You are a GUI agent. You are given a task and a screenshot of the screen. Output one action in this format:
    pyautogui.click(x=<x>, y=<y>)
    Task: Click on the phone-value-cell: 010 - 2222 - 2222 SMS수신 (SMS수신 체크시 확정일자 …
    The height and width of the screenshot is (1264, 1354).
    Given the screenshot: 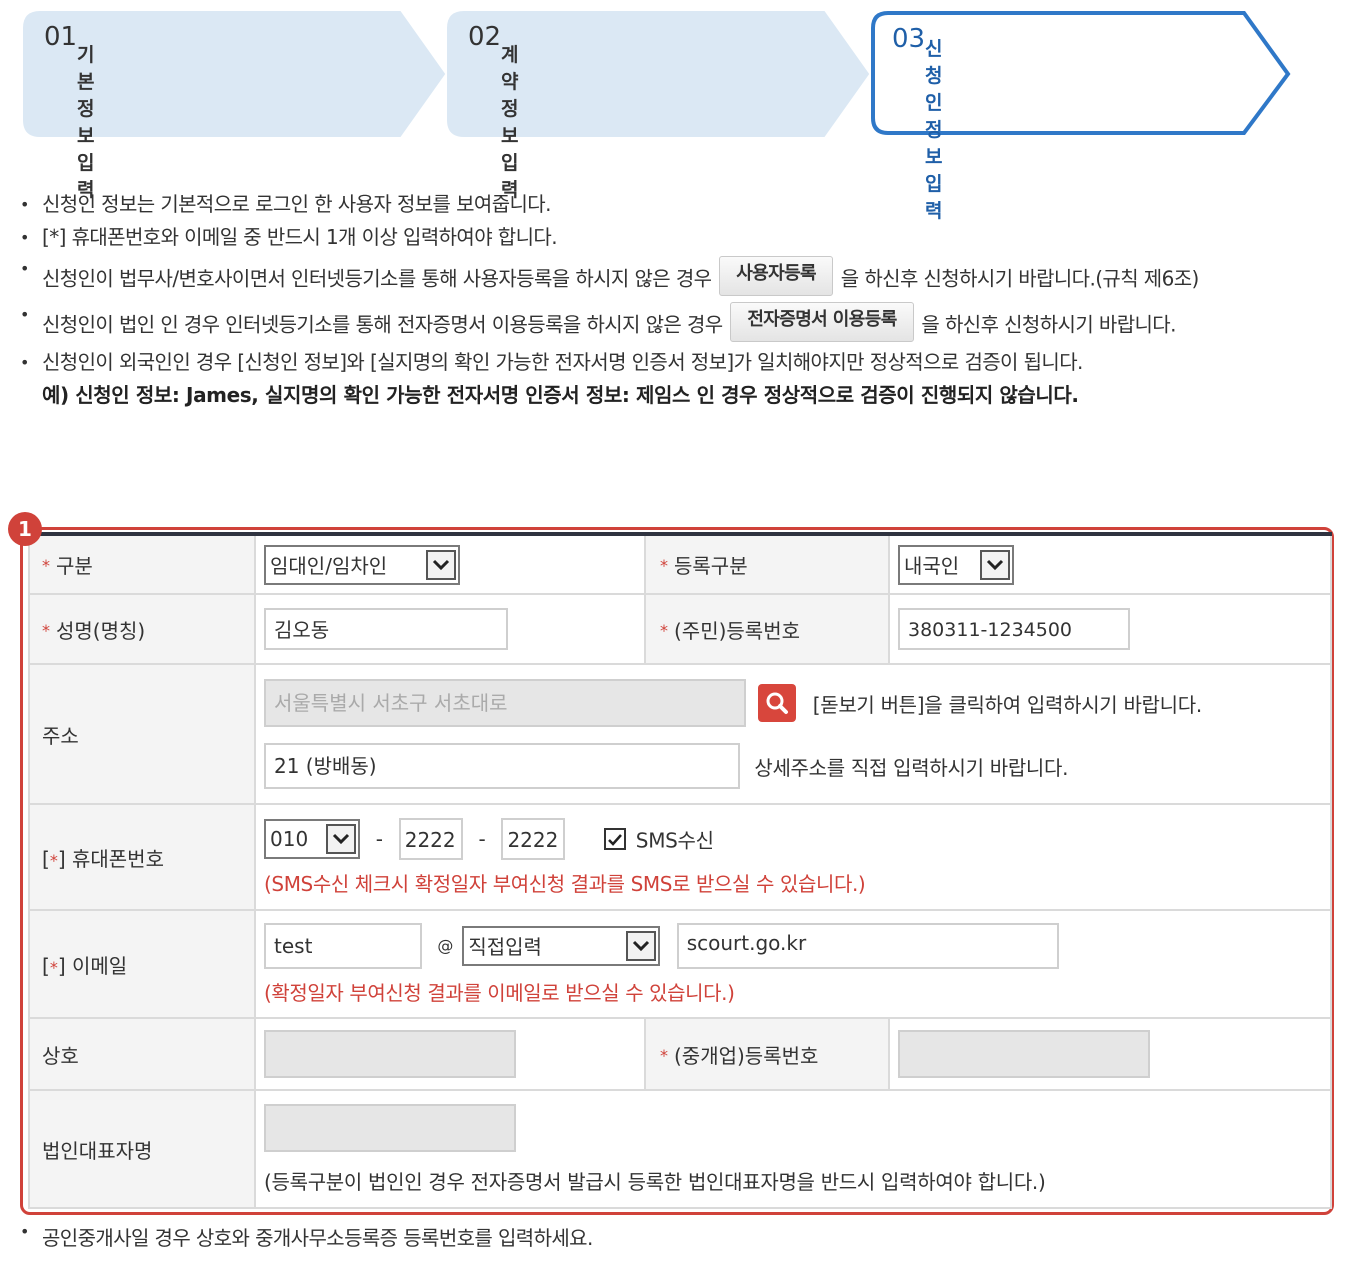 What is the action you would take?
    pyautogui.click(x=793, y=857)
    